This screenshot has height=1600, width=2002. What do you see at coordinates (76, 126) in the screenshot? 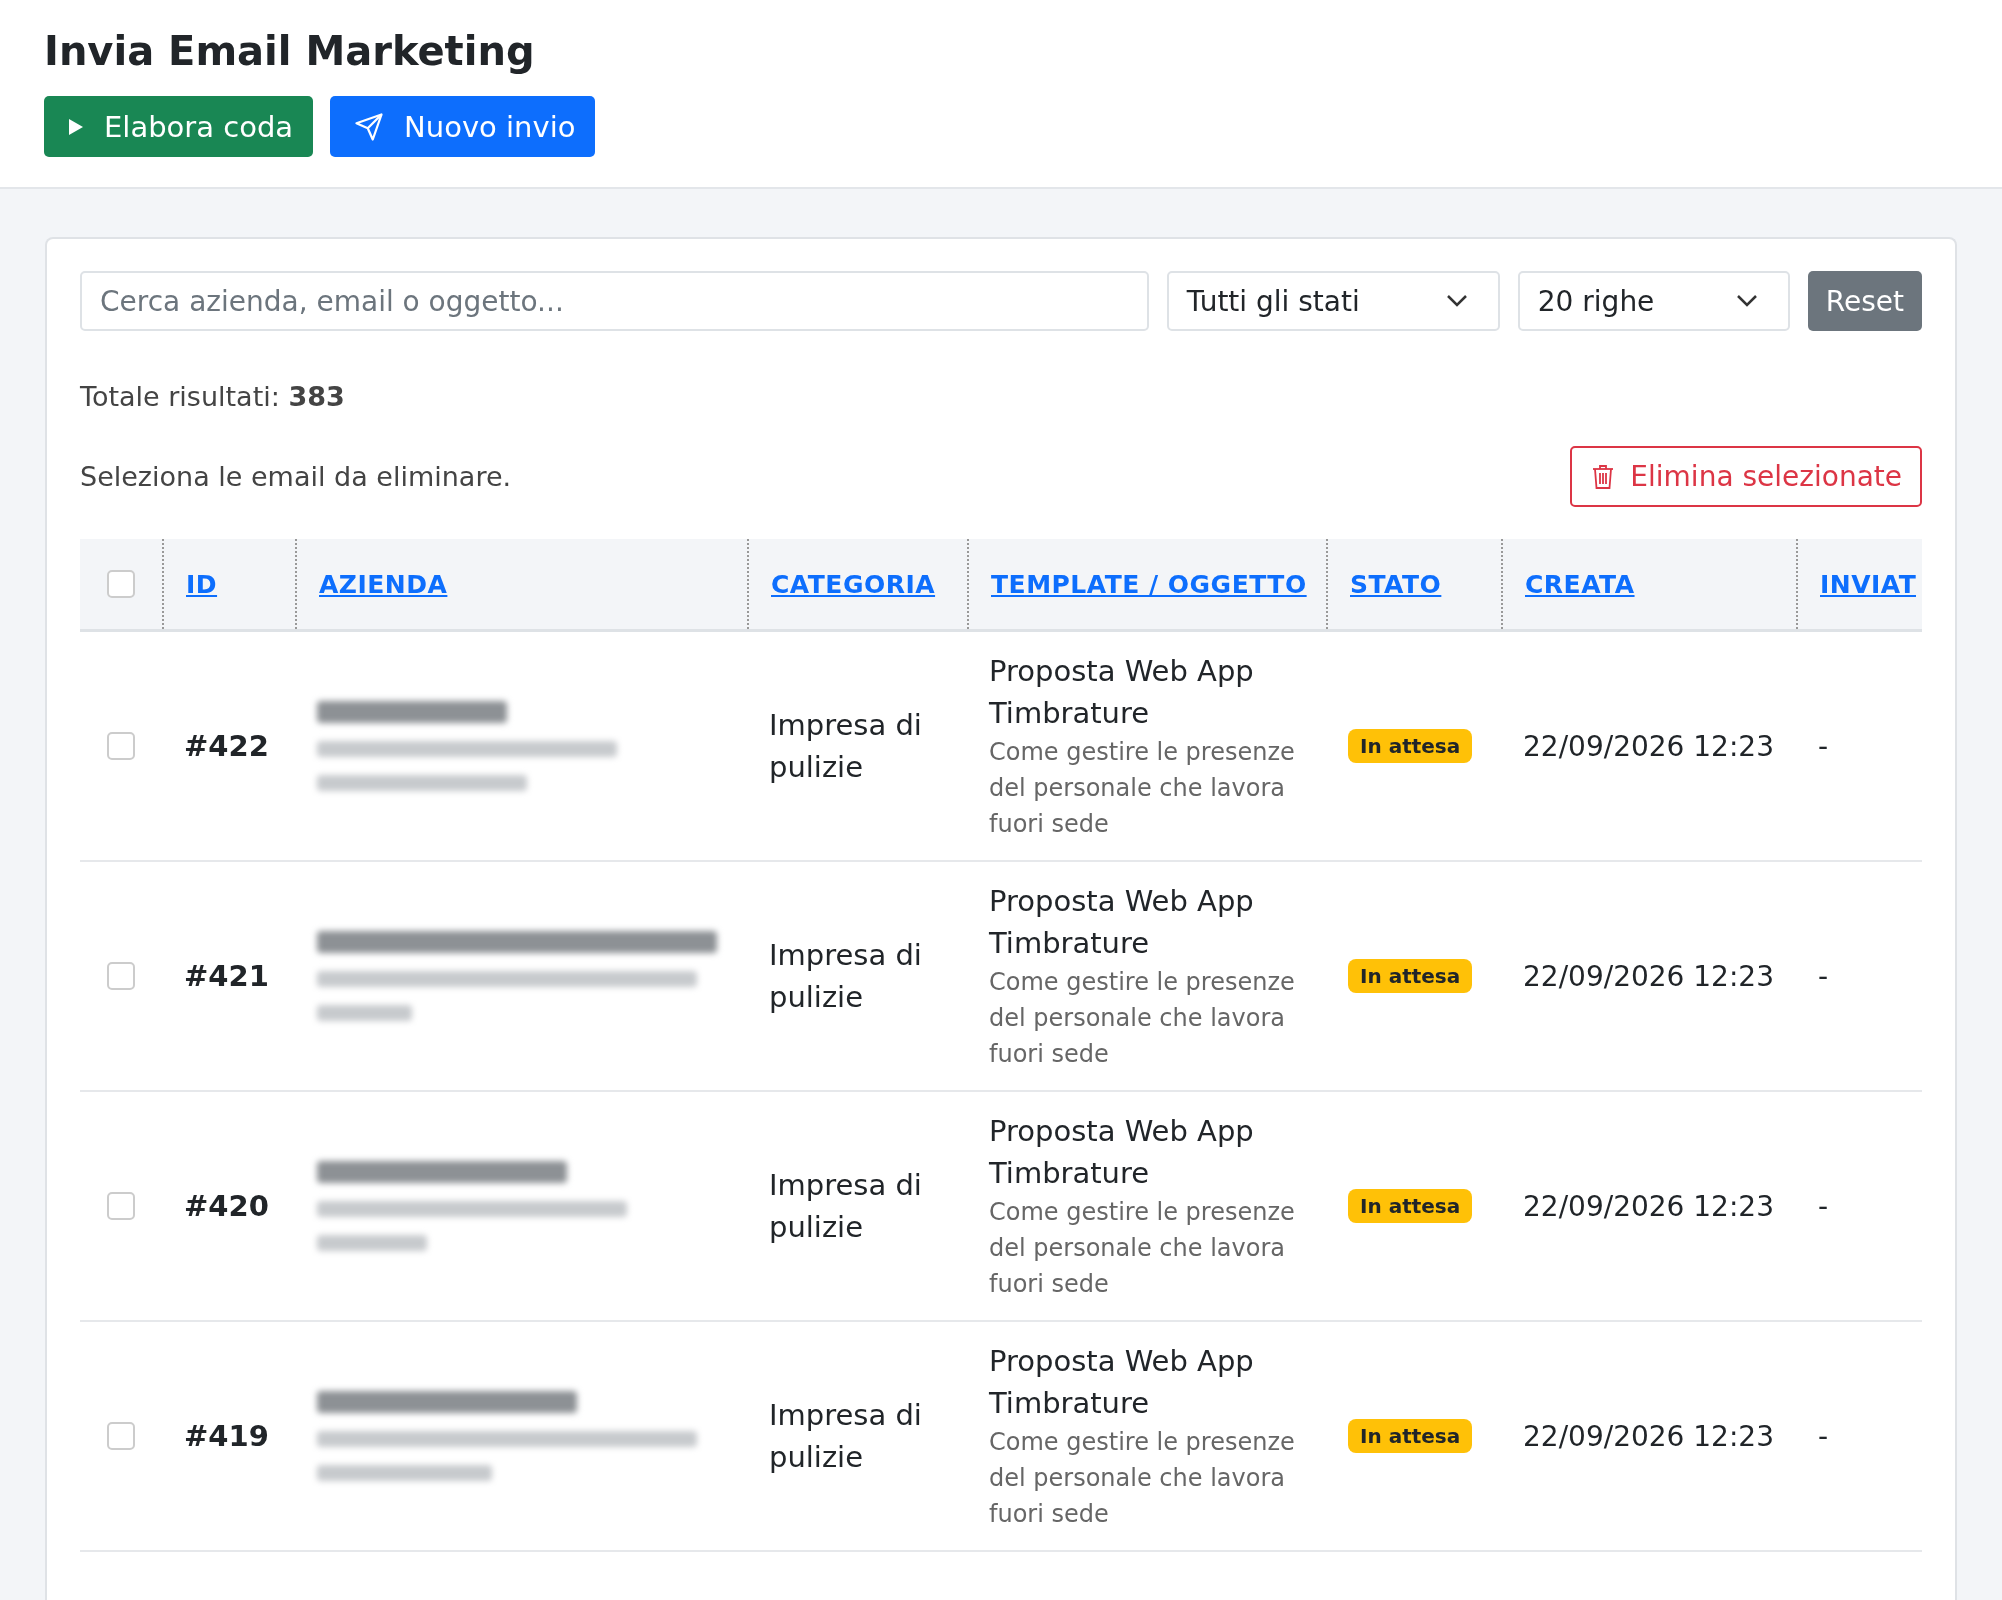
I see `play-icon` at bounding box center [76, 126].